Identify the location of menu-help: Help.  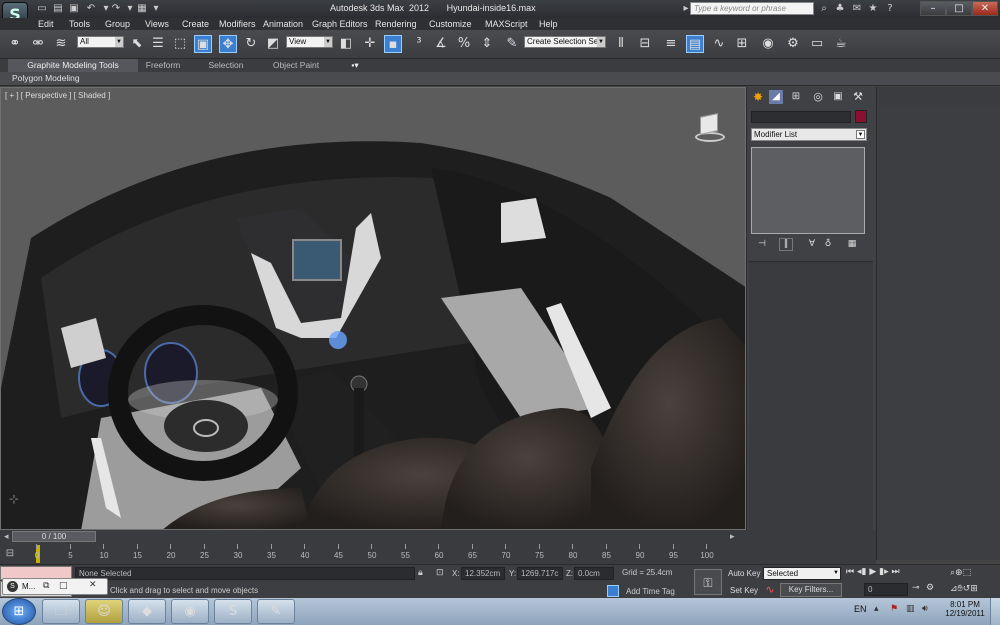
(548, 24).